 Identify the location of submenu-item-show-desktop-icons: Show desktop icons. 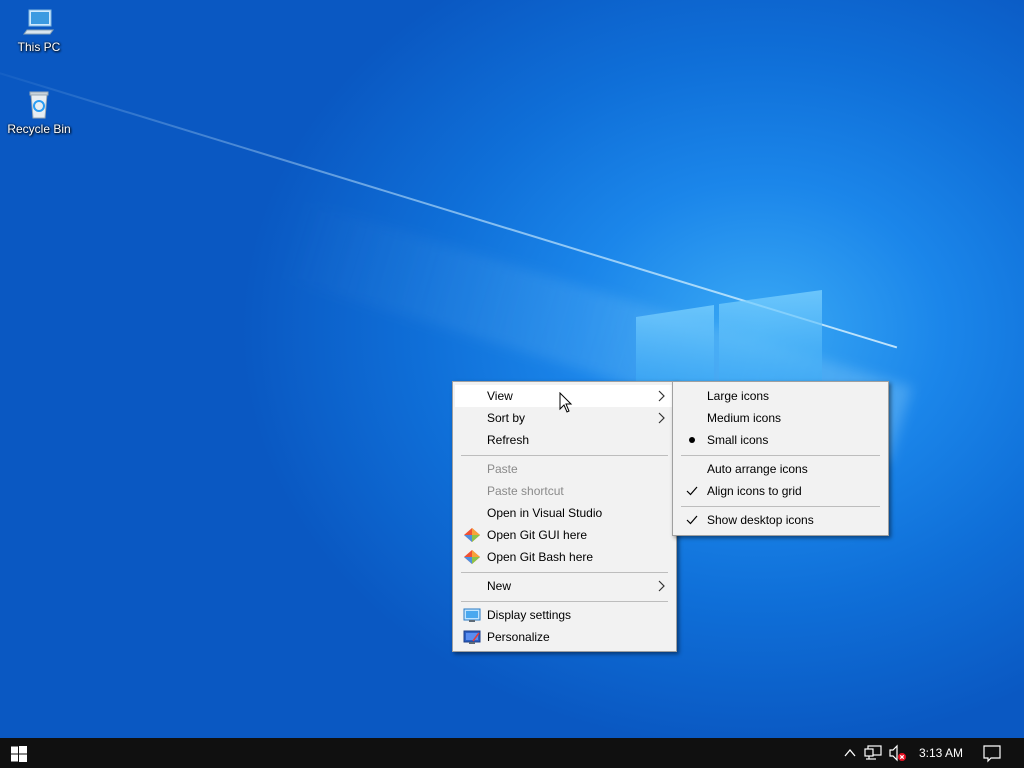
(780, 520).